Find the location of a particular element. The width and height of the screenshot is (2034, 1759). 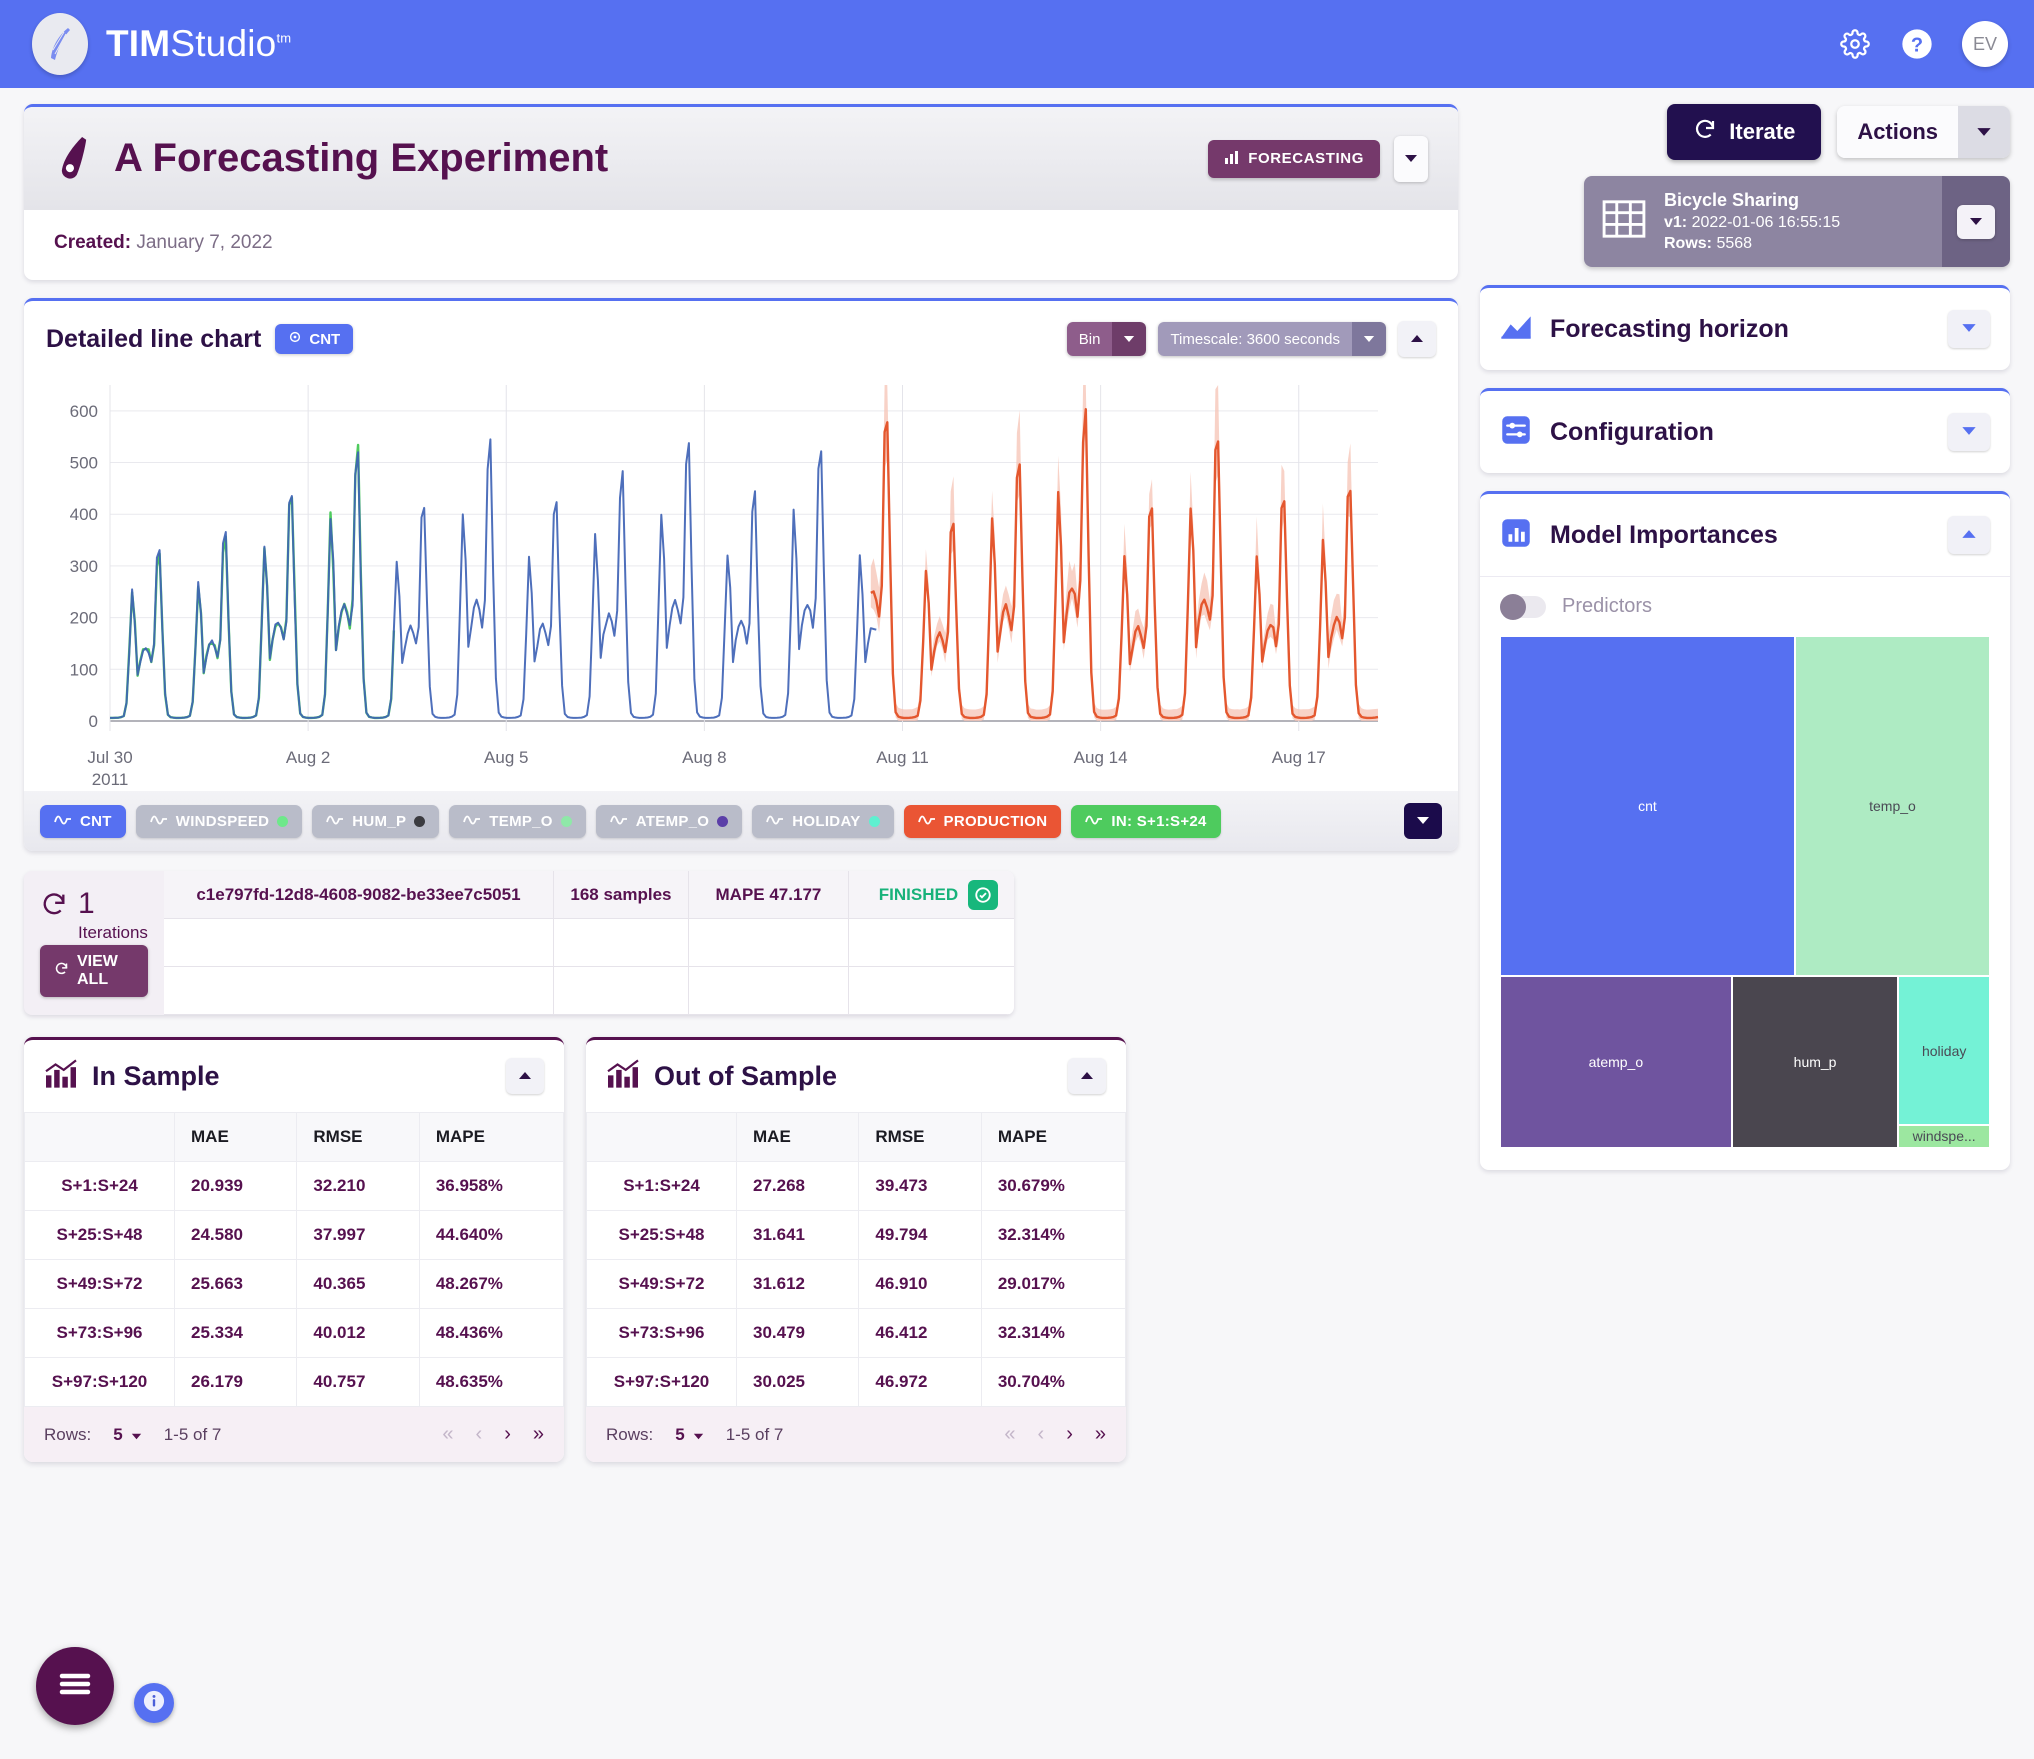

brand-logo: TIMStudiotm is located at coordinates (161, 44).